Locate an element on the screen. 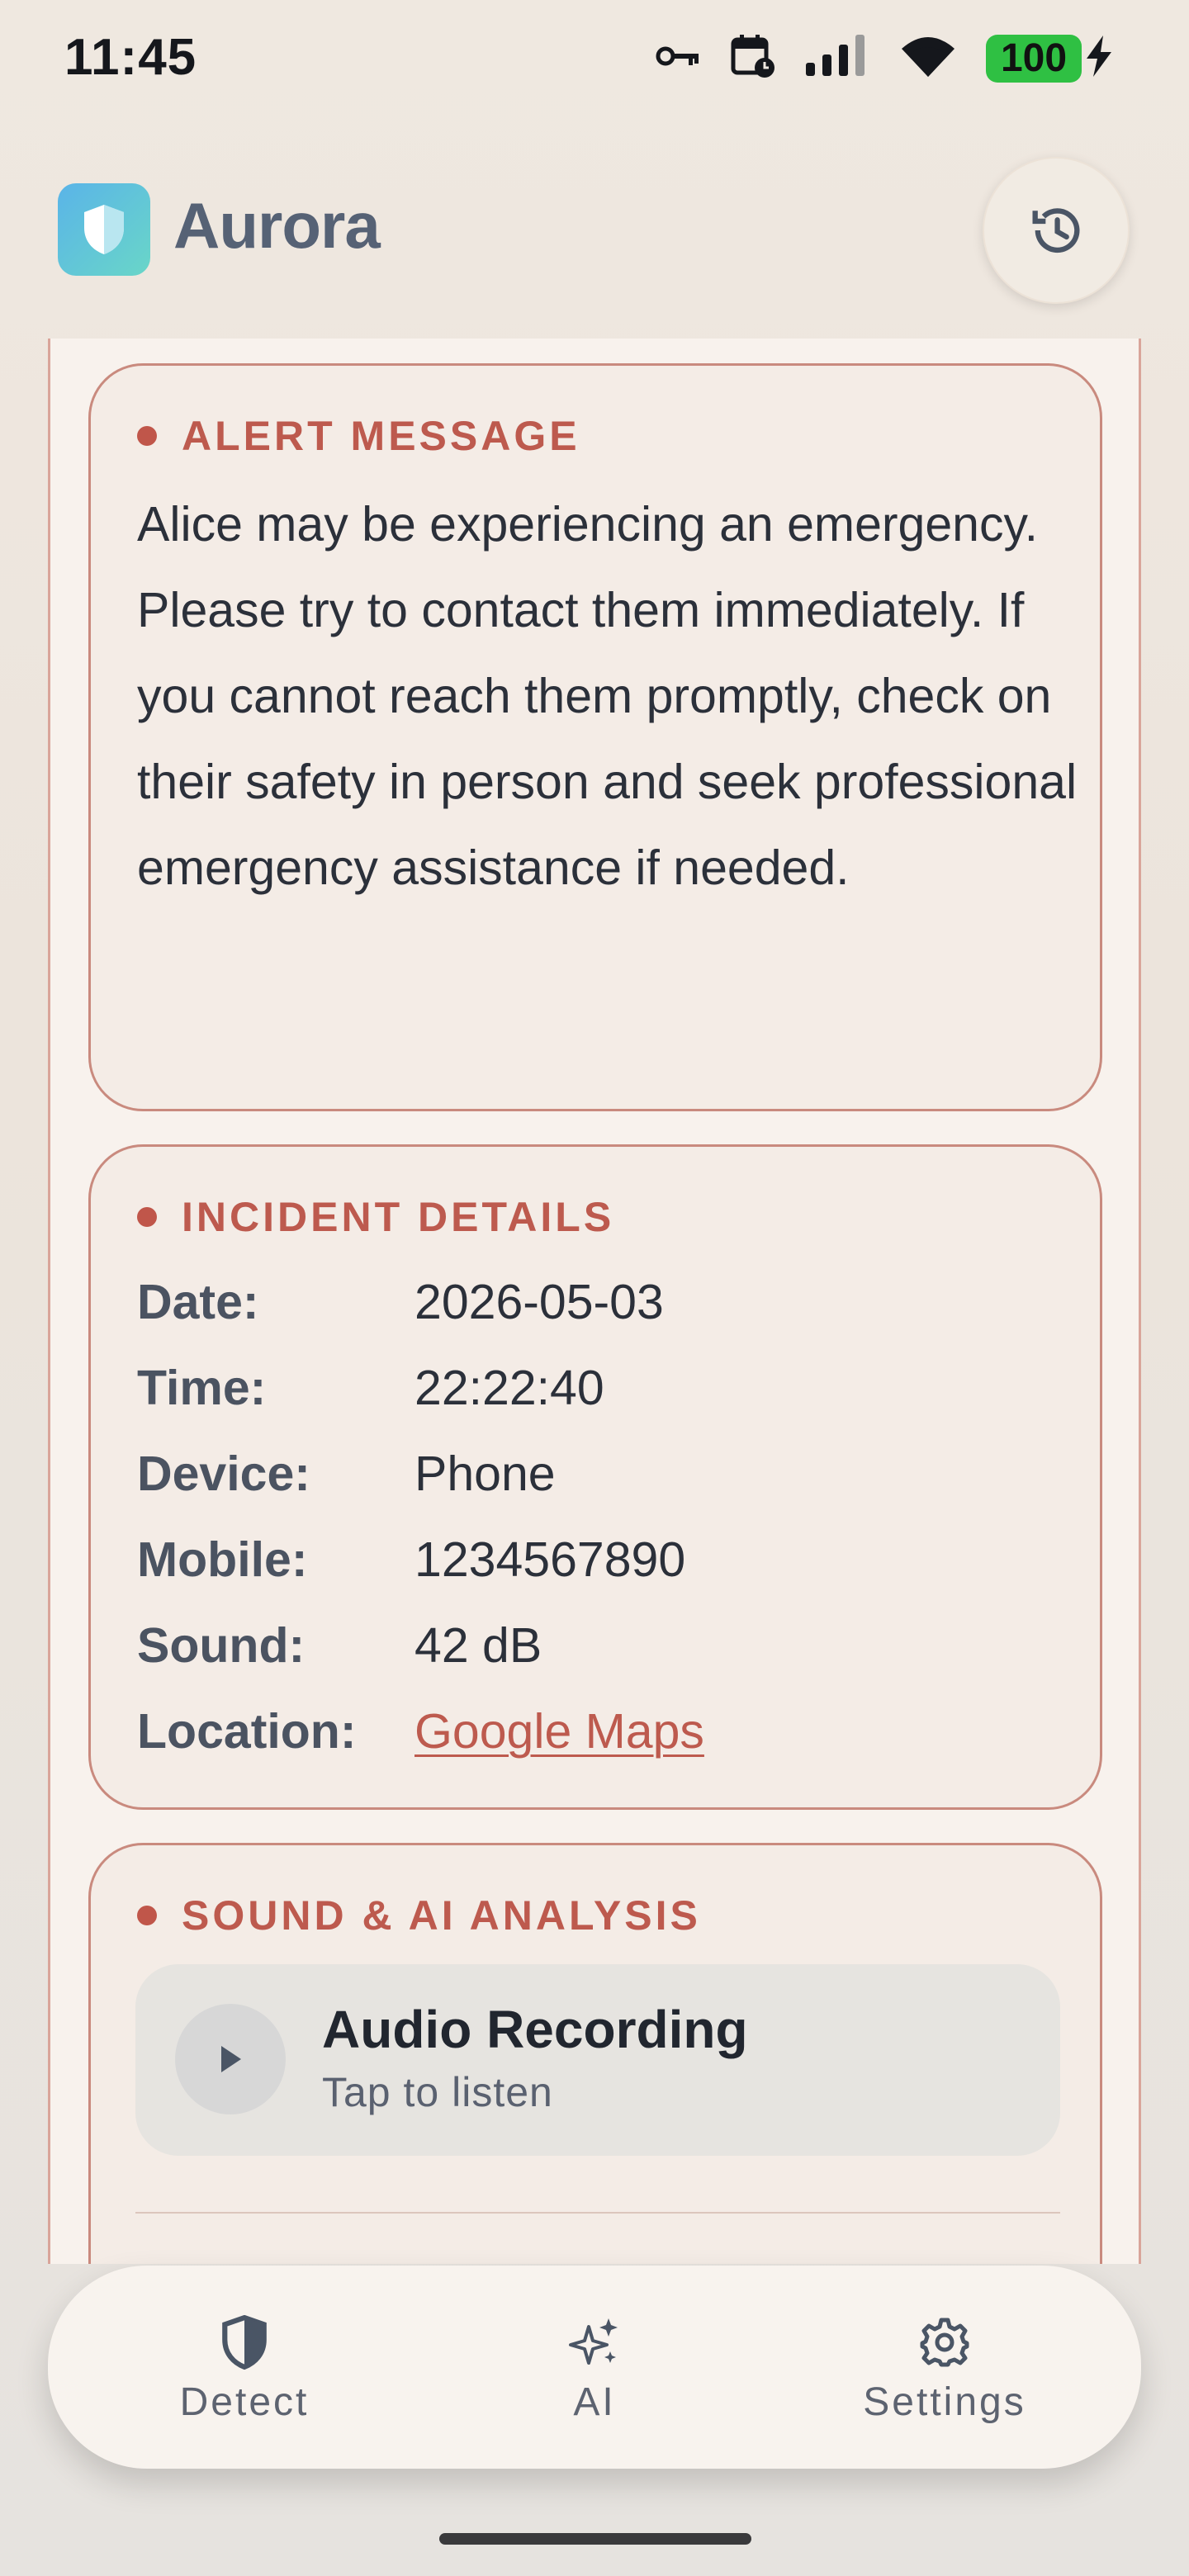 This screenshot has height=2576, width=1189. app-header: Aurora is located at coordinates (594, 227).